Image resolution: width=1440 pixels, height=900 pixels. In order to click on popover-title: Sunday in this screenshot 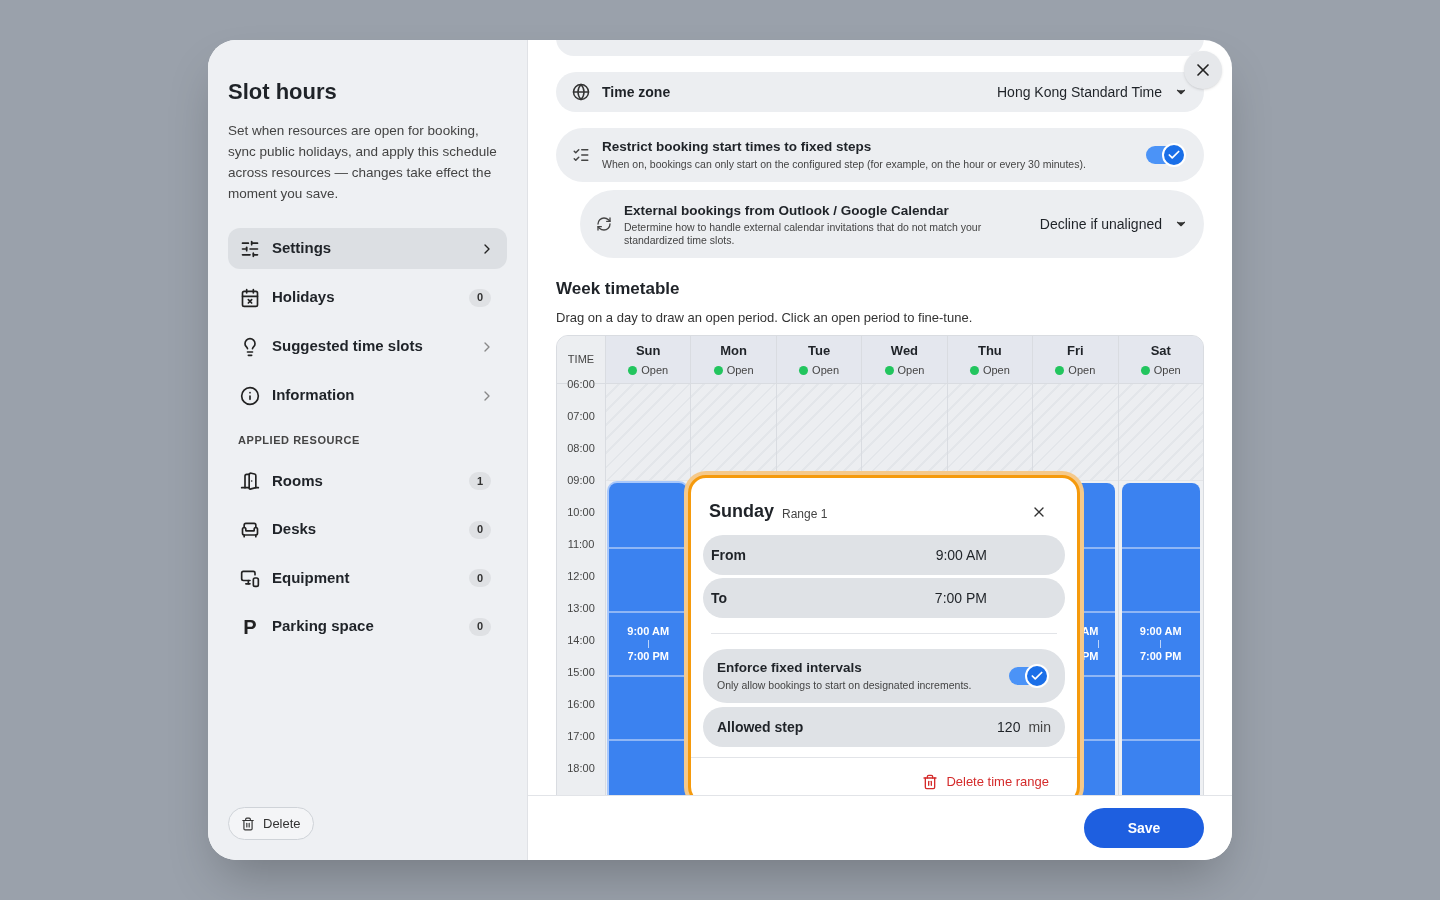, I will do `click(741, 511)`.